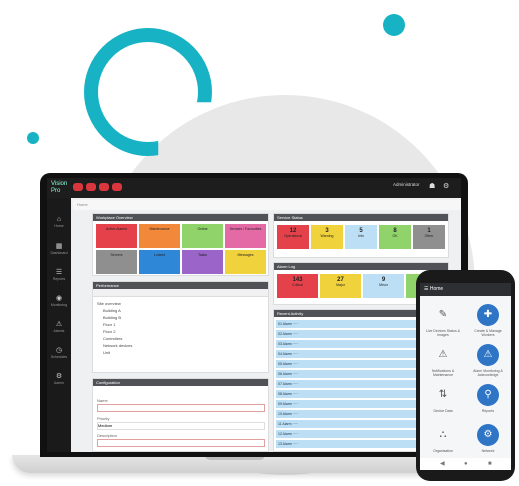 The image size is (519, 486). Describe the element at coordinates (488, 395) in the screenshot. I see `phone-item-icon: ⚲` at that location.